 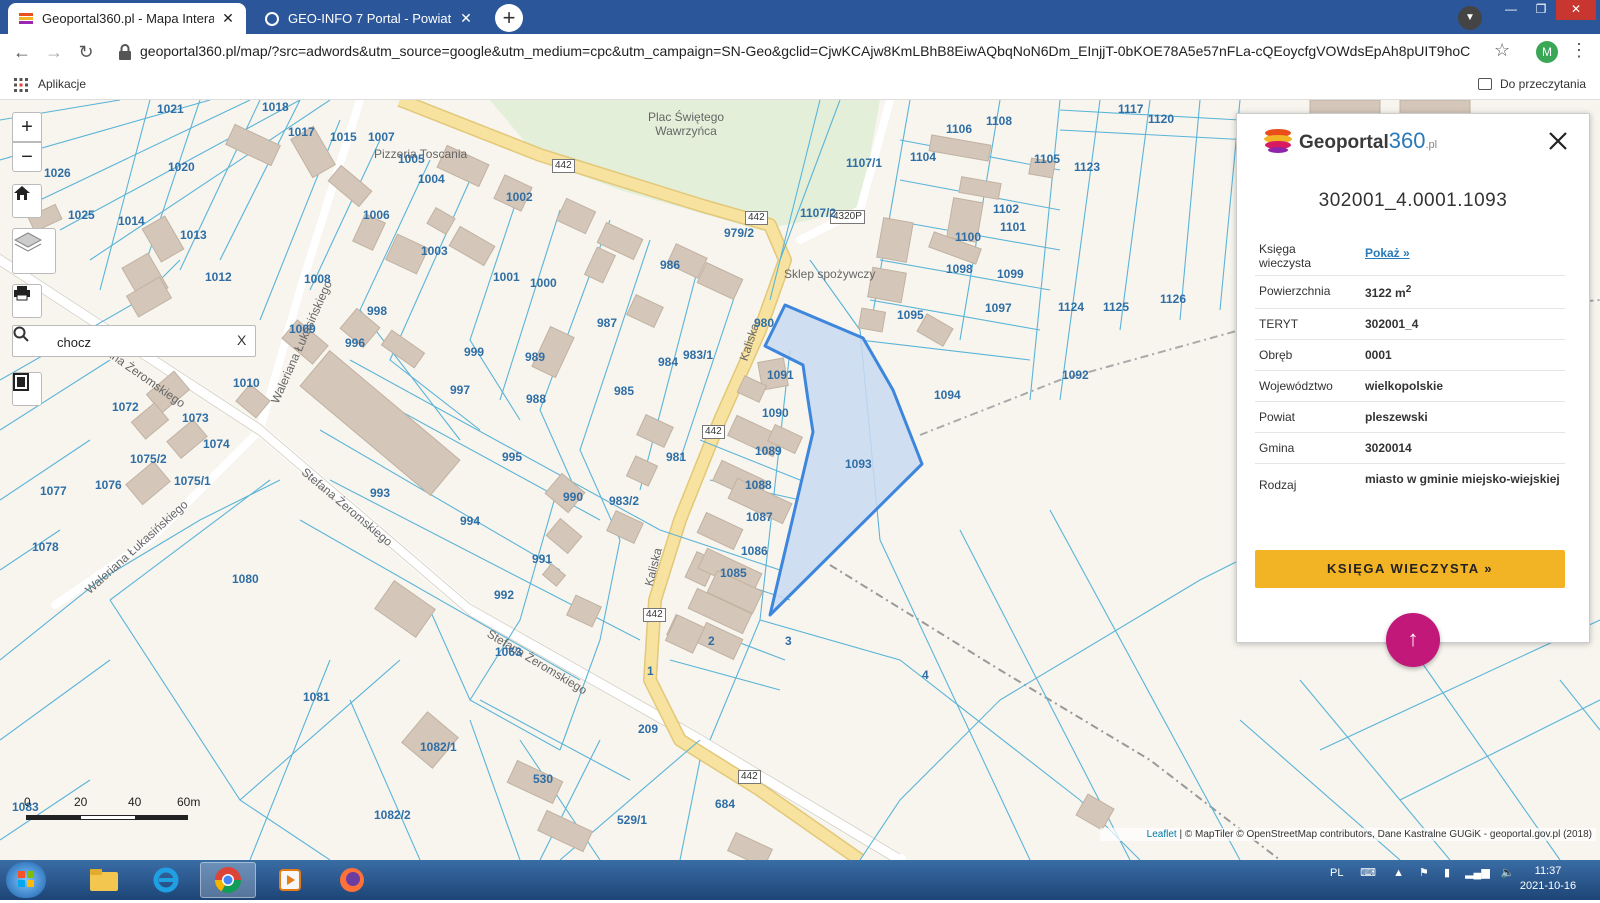 What do you see at coordinates (431, 179) in the screenshot?
I see `parcel-number-label: 1004` at bounding box center [431, 179].